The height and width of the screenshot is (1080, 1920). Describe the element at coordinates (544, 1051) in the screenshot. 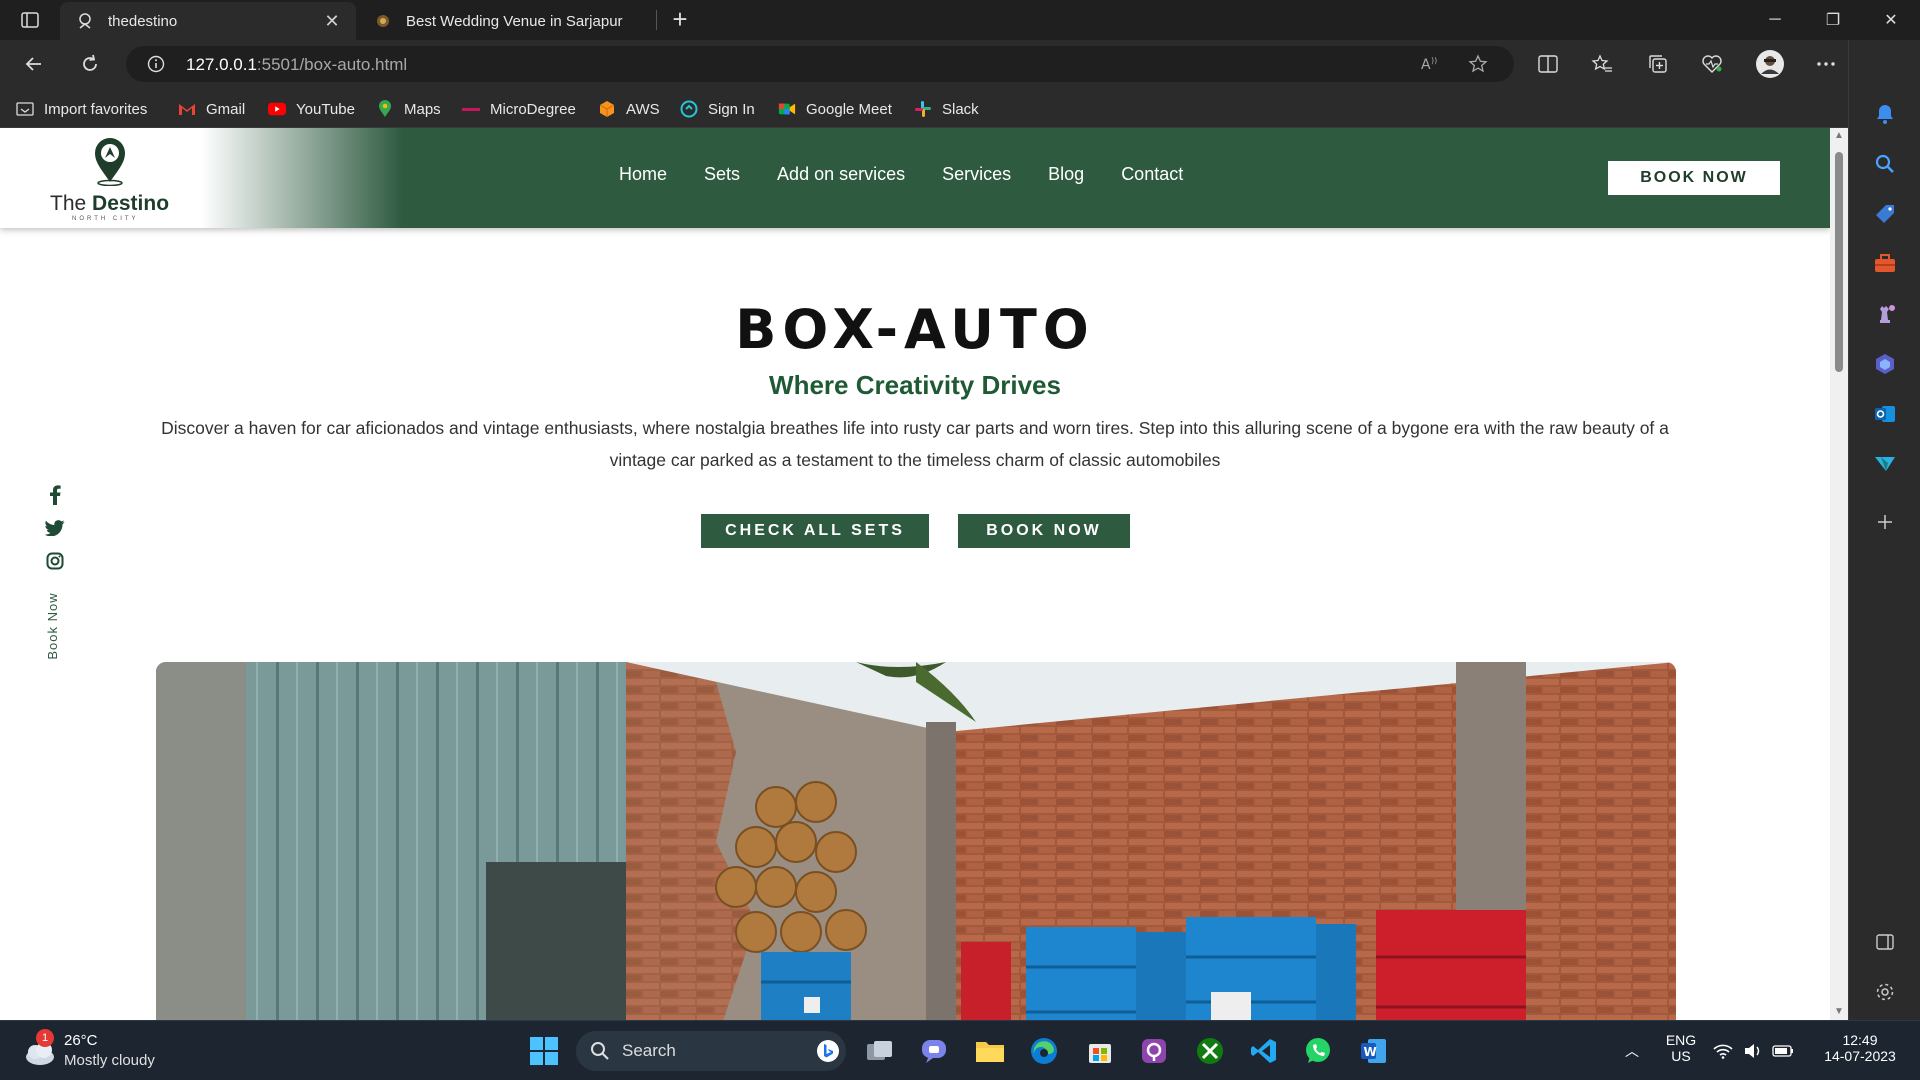

I see `start-windows-icon` at that location.